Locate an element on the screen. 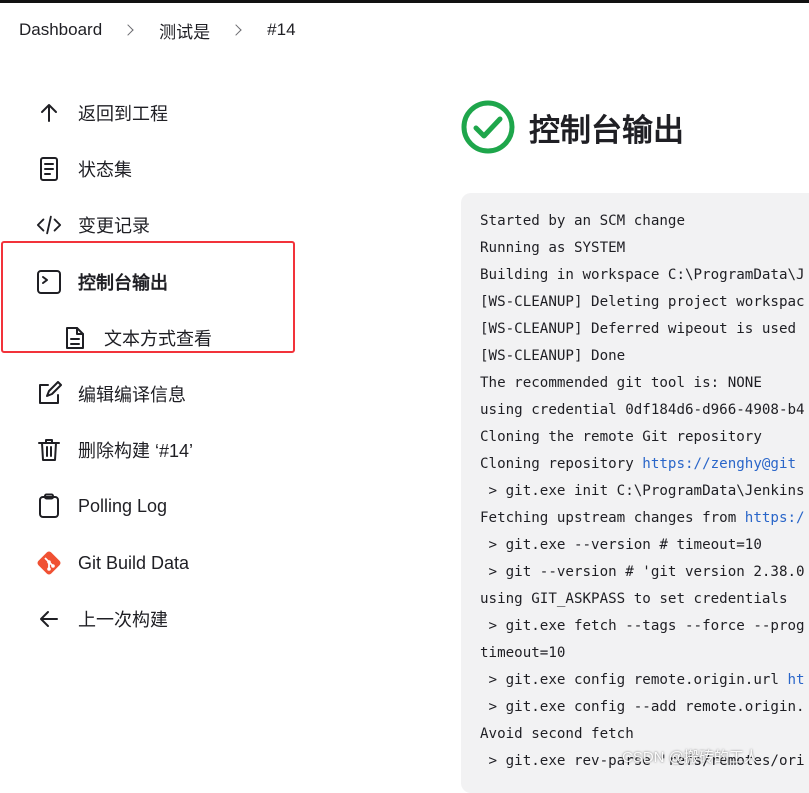 The image size is (809, 793). sidebar-item-label: 文本方式查看 is located at coordinates (158, 339).